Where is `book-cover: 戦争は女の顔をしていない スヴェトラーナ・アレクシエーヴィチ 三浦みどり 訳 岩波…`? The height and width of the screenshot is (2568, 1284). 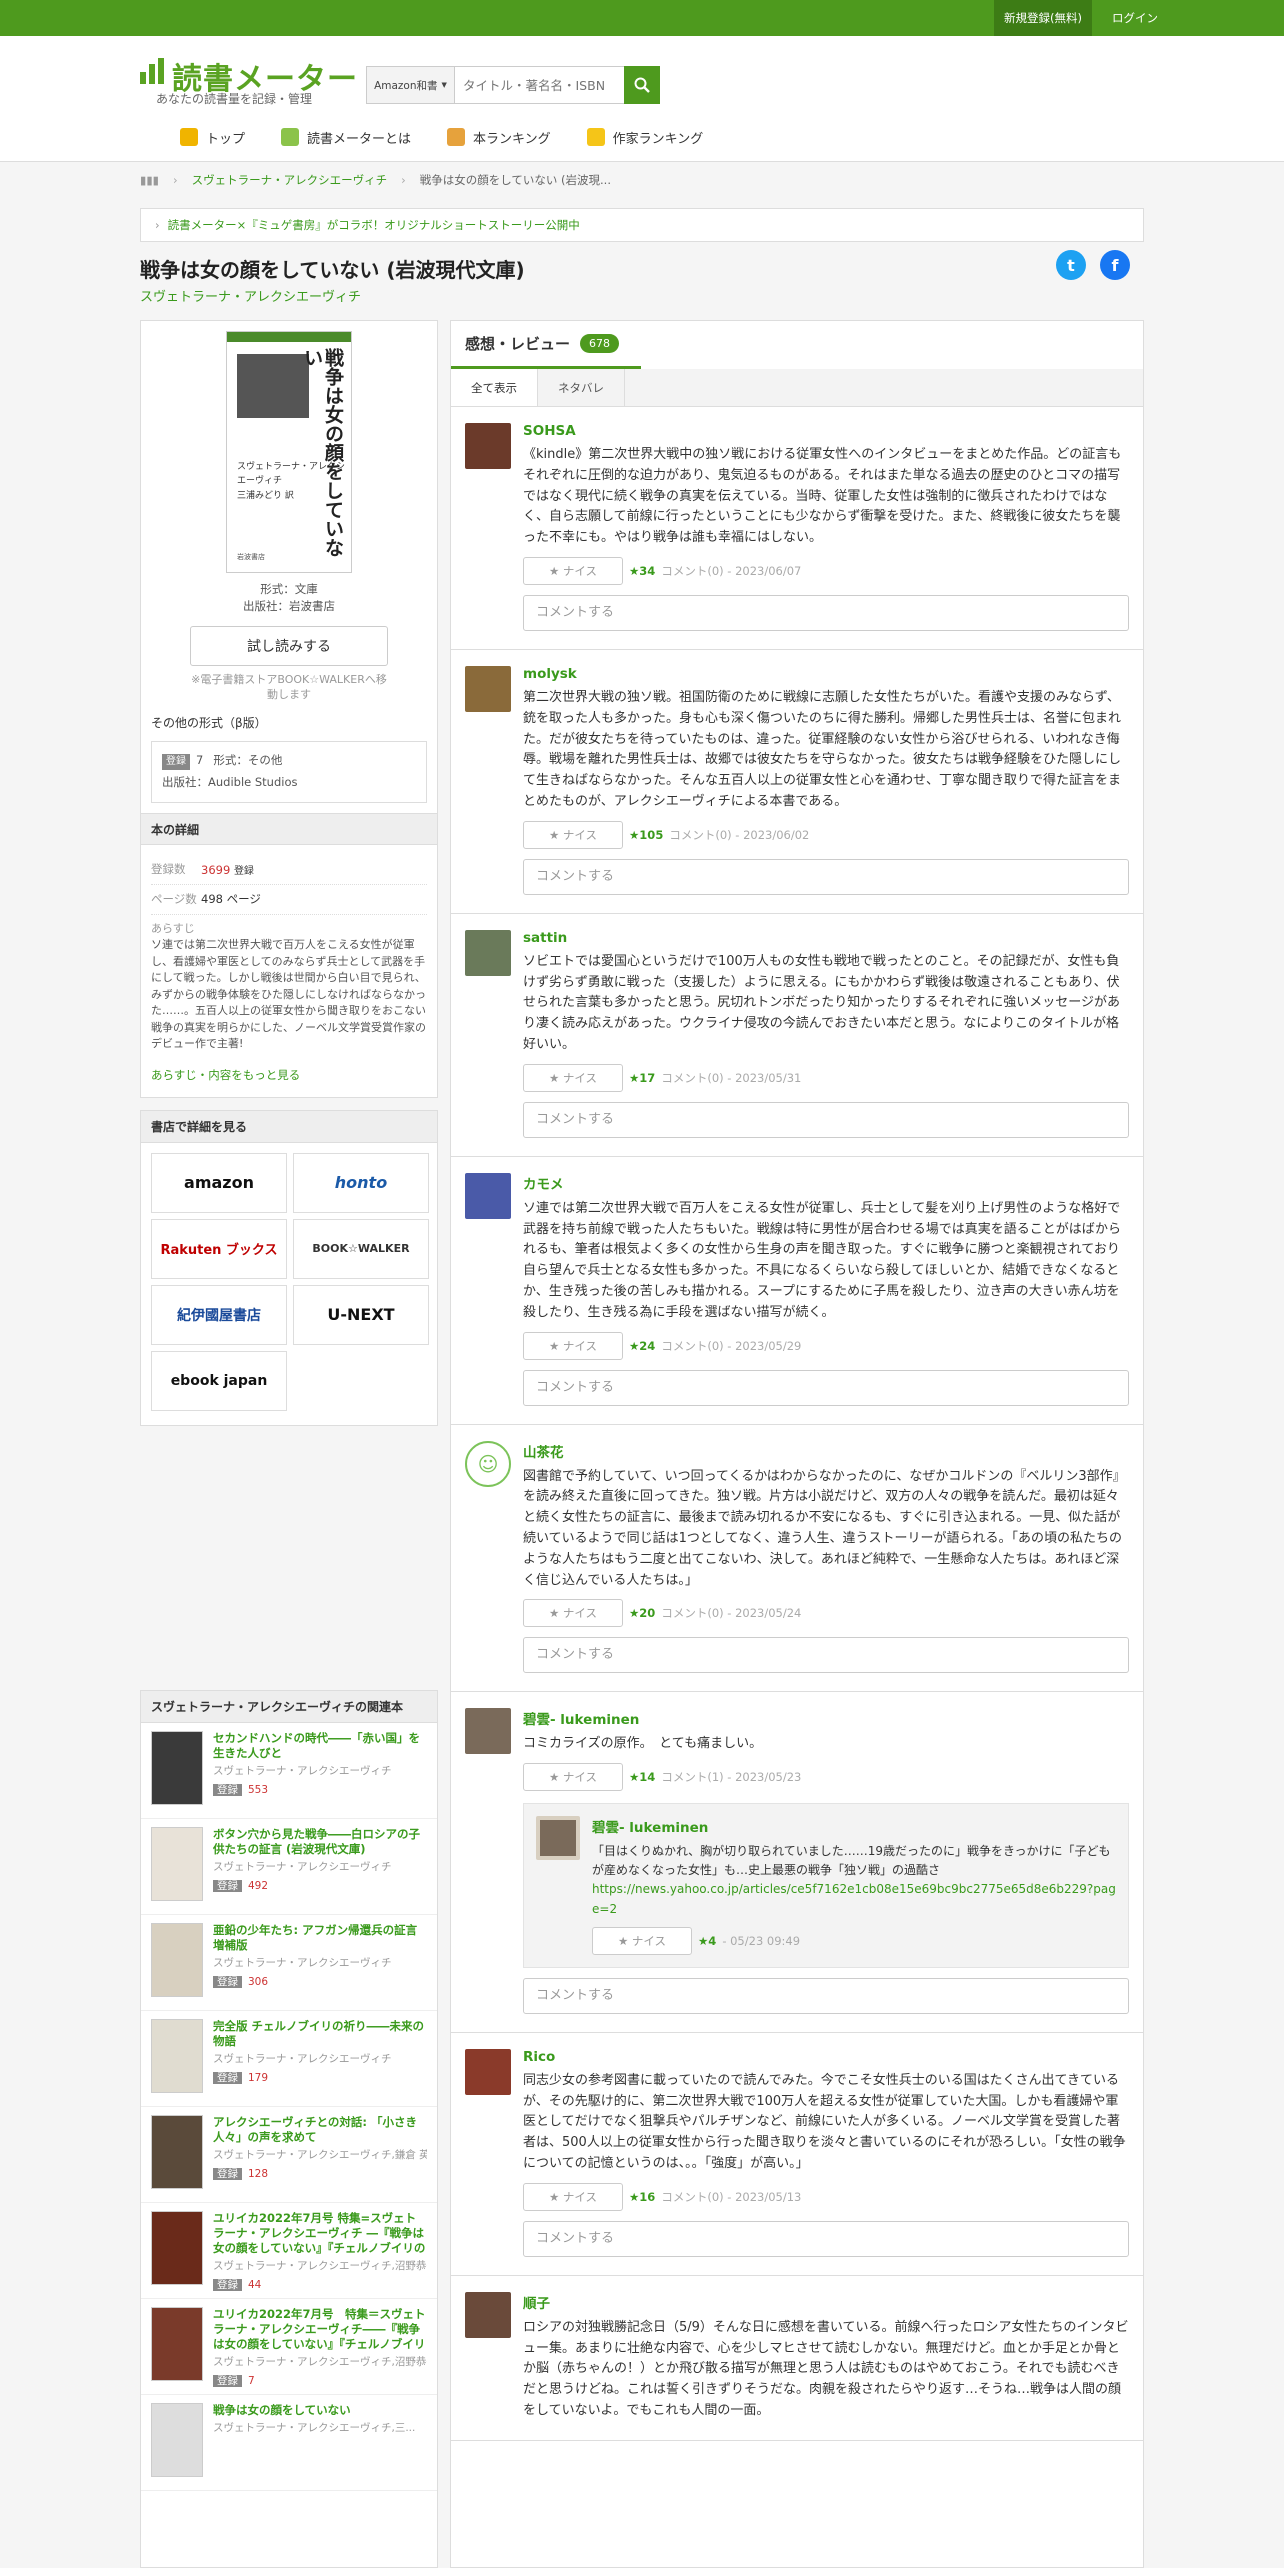 book-cover: 戦争は女の顔をしていない スヴェトラーナ・アレクシエーヴィチ 三浦みどり 訳 岩波… is located at coordinates (289, 452).